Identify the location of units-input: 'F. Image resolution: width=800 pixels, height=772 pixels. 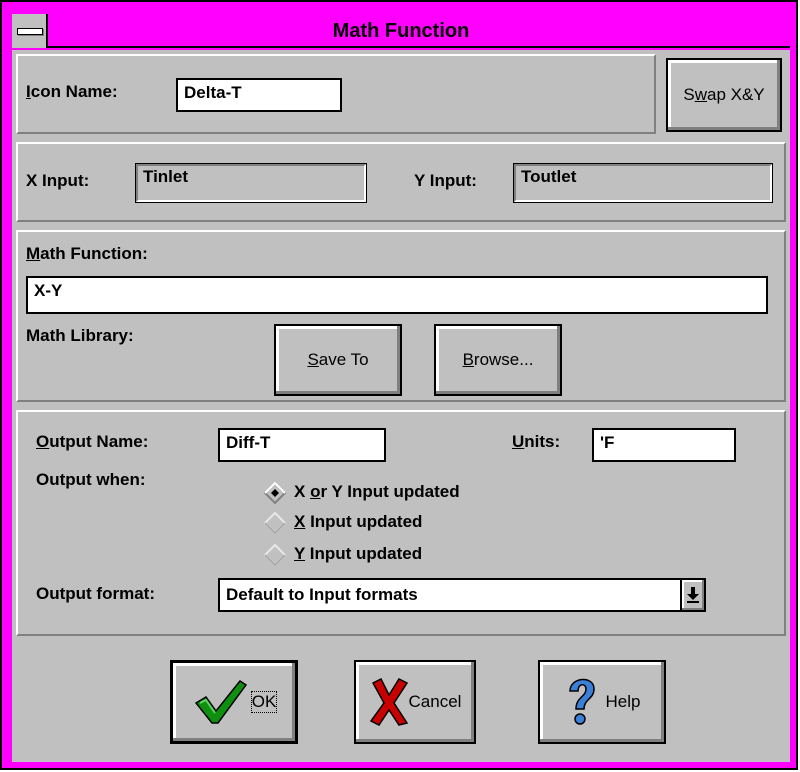
(664, 445).